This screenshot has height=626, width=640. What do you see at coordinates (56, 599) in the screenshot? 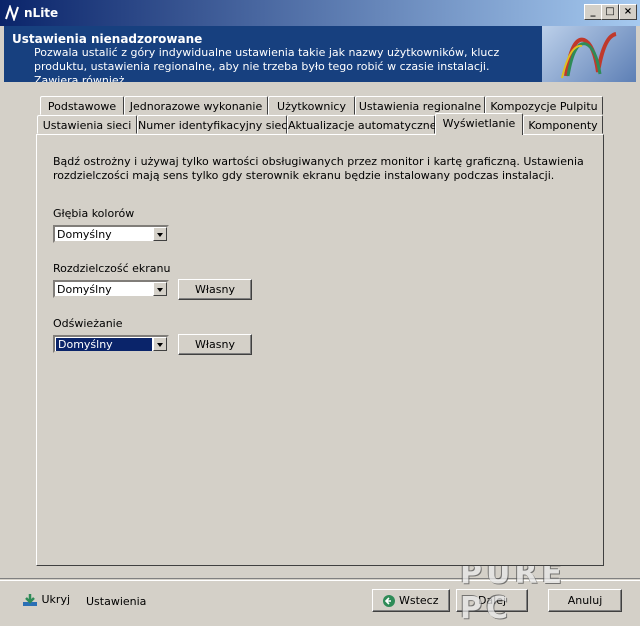
I see `hide-label: Ukryj` at bounding box center [56, 599].